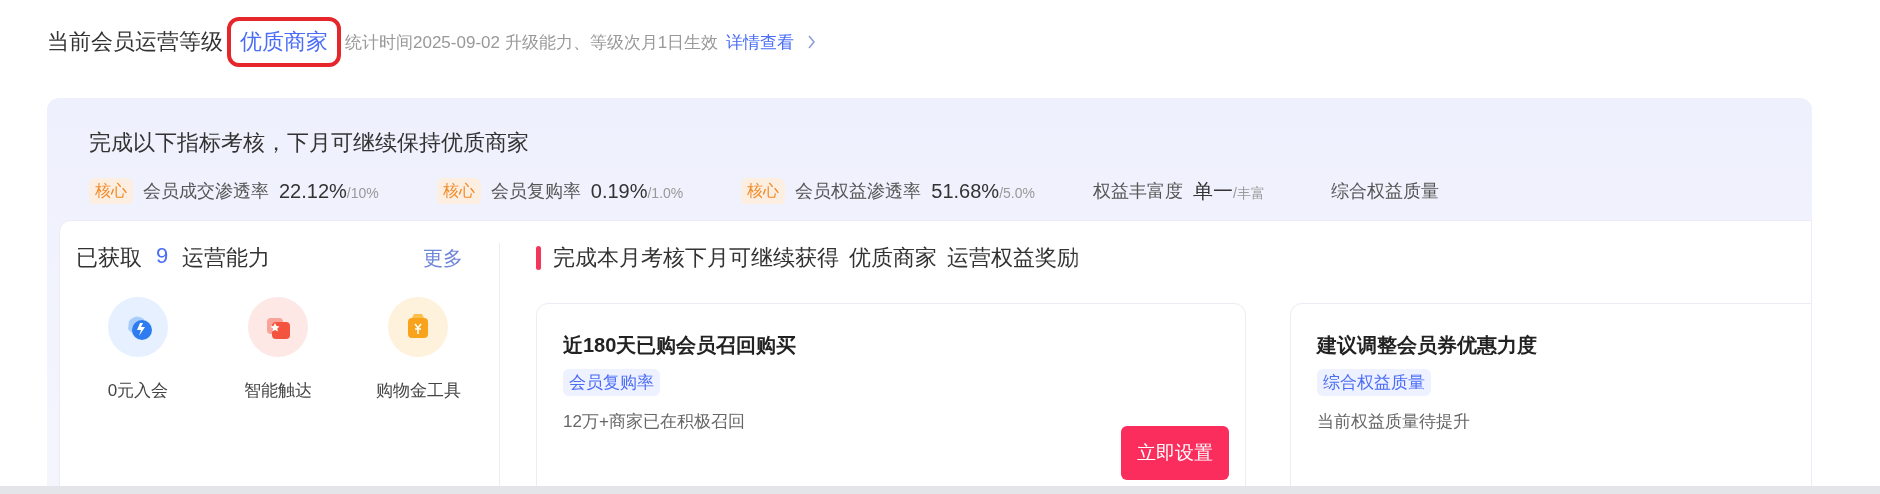 Image resolution: width=1880 pixels, height=494 pixels. I want to click on metric-tag: 会员复购率, so click(611, 382).